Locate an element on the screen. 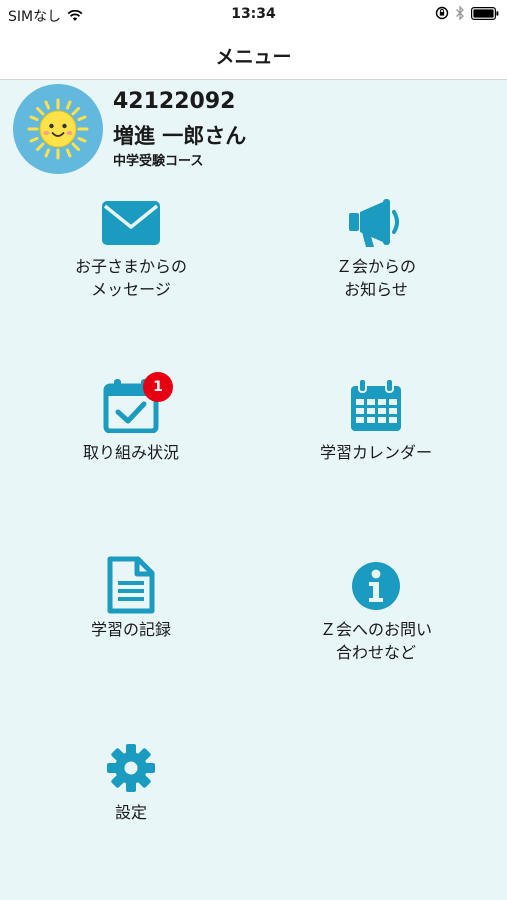 Image resolution: width=507 pixels, height=900 pixels. menu-item-settings: 設定 is located at coordinates (131, 784).